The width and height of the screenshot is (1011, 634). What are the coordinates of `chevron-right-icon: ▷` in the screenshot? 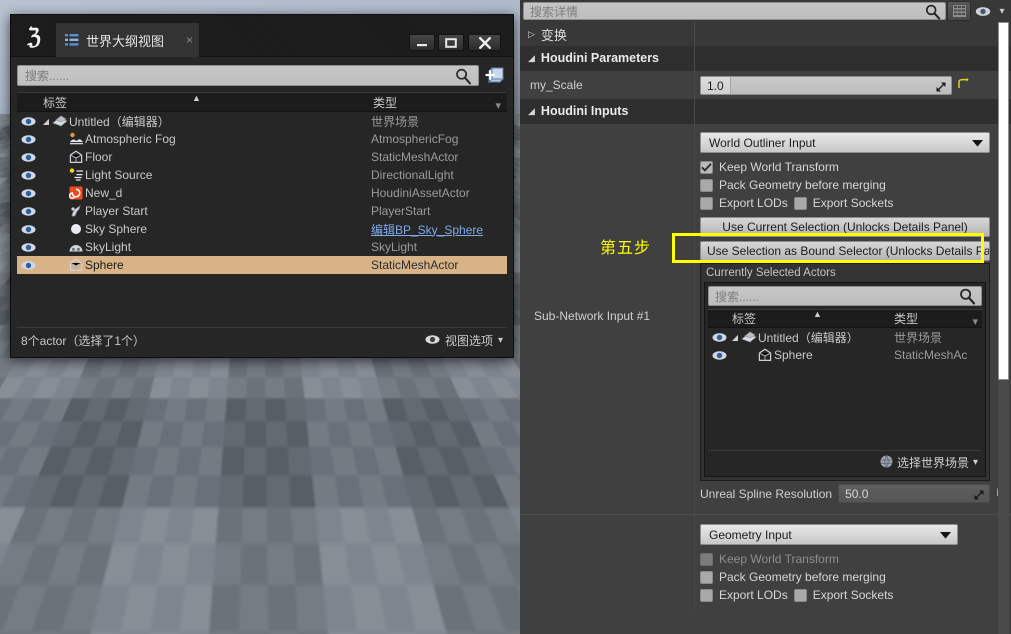 It's located at (531, 33).